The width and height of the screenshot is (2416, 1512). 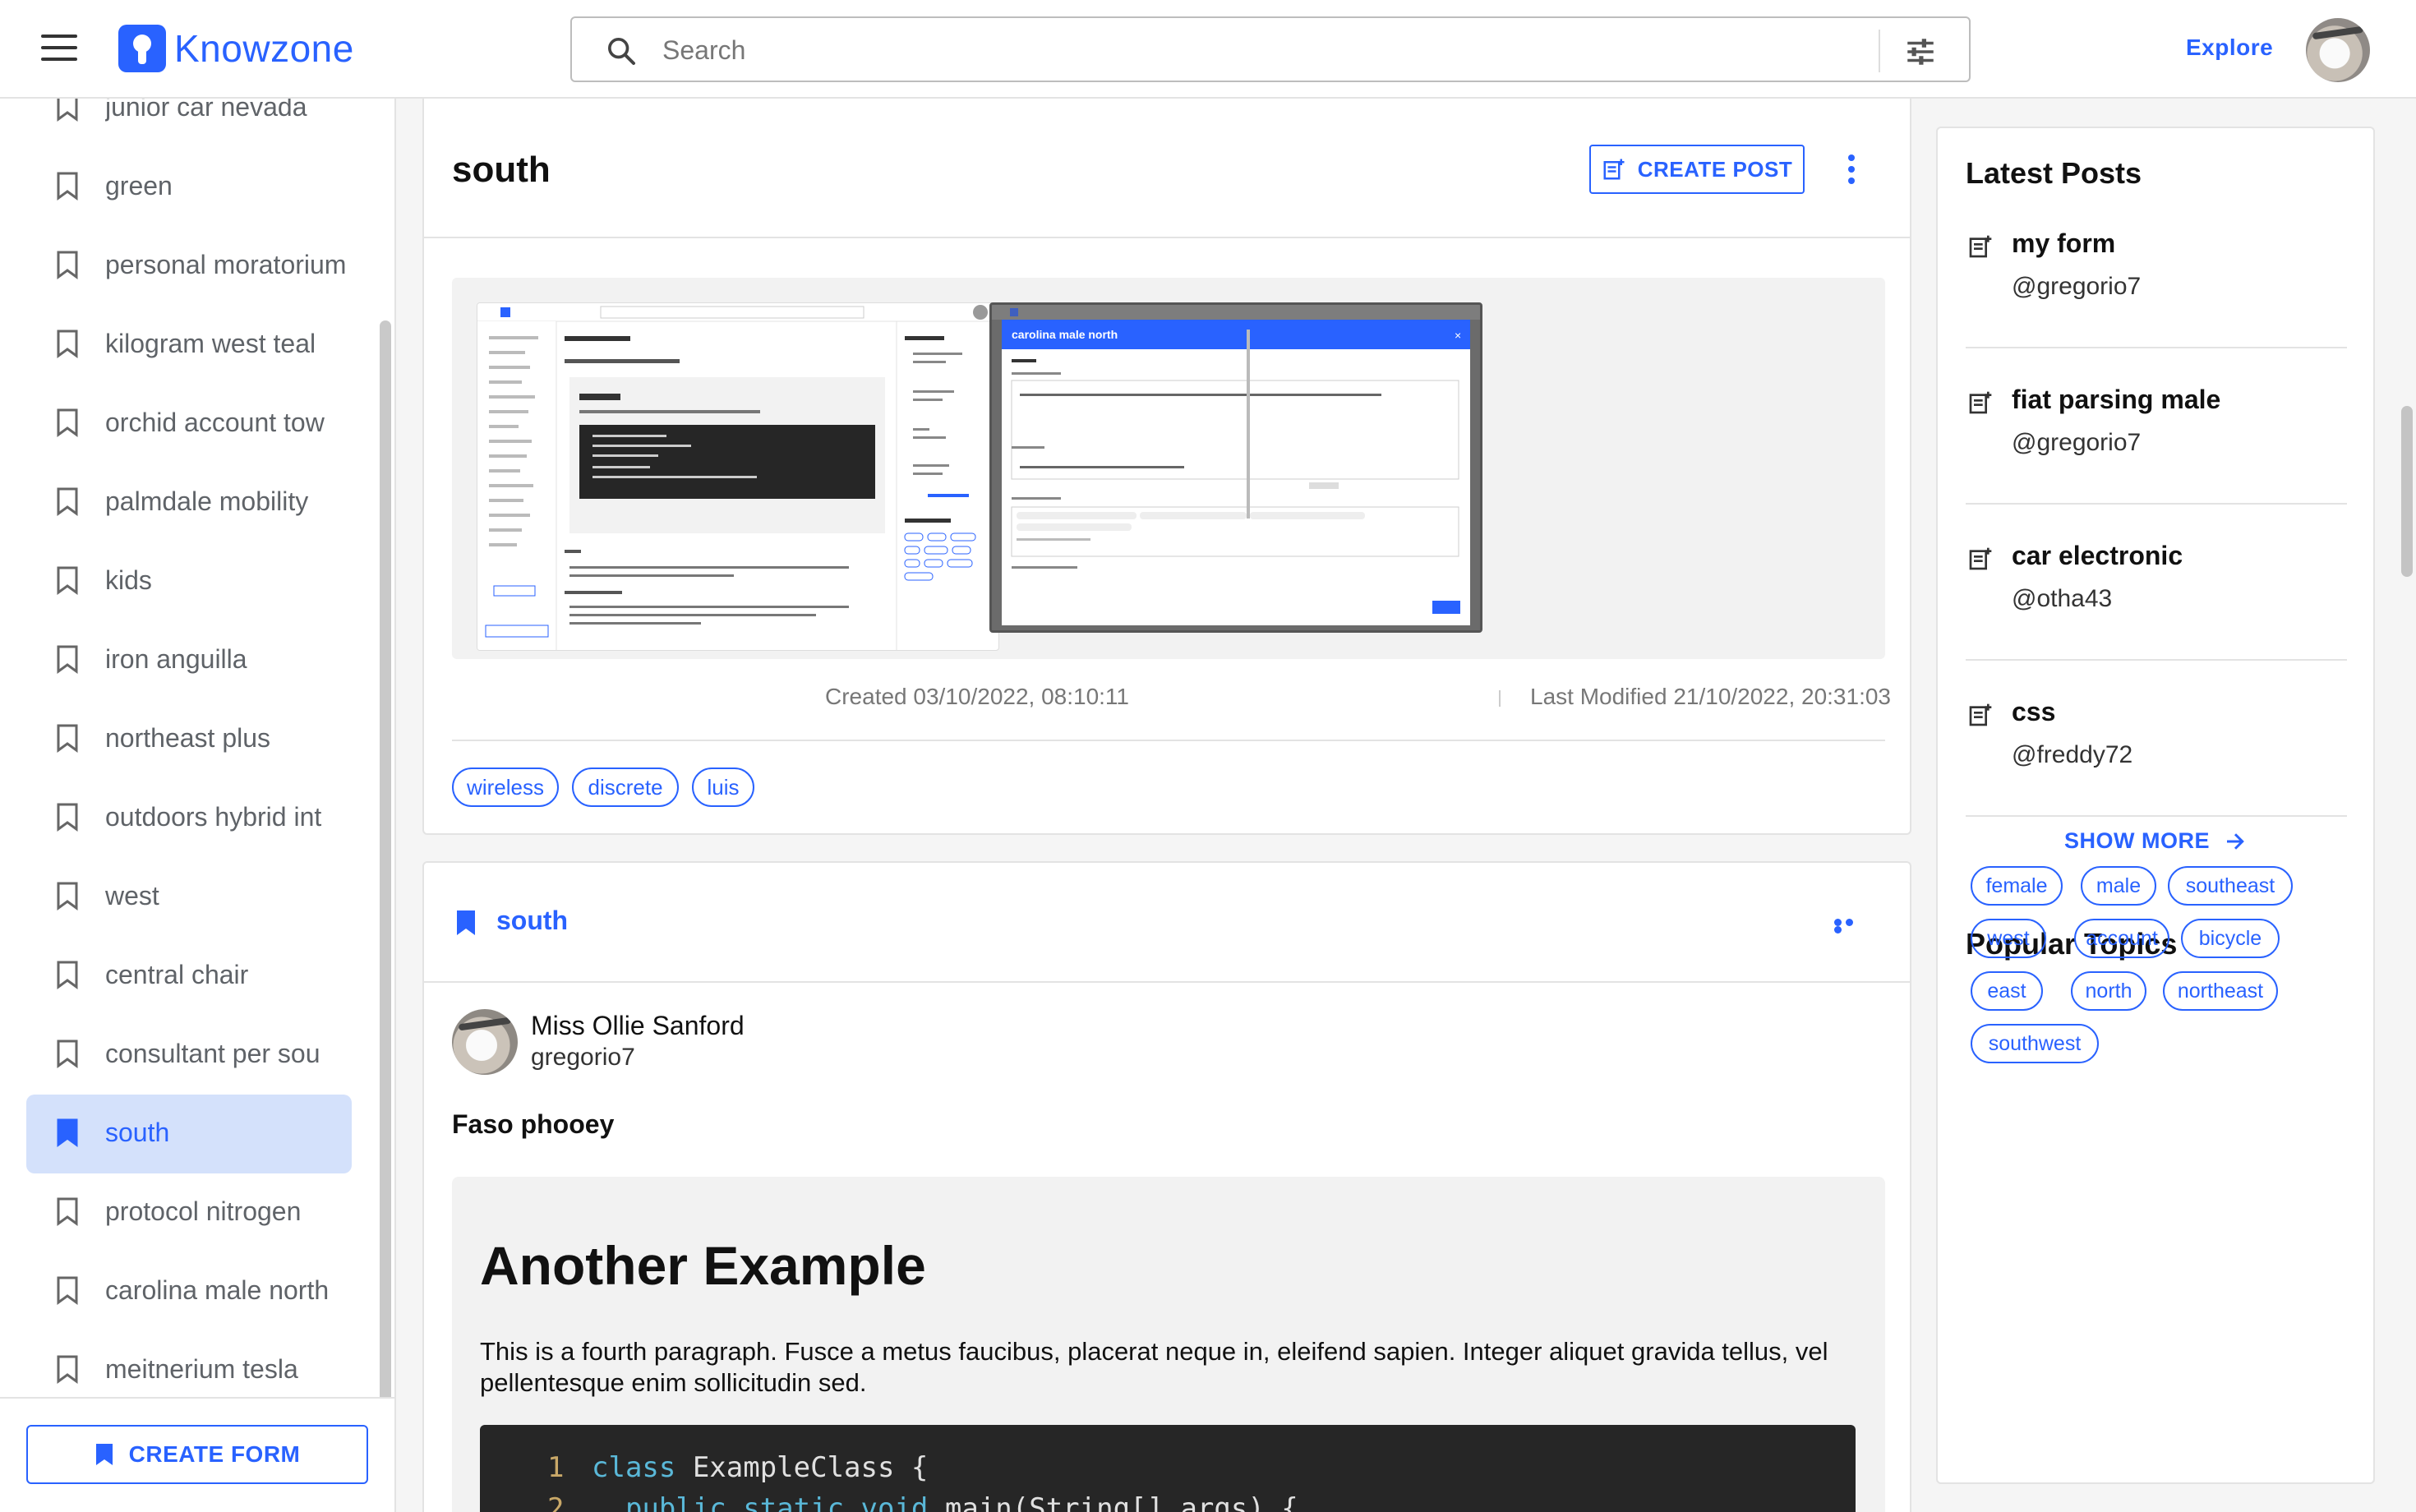 What do you see at coordinates (2108, 991) in the screenshot?
I see `topic-chip: north` at bounding box center [2108, 991].